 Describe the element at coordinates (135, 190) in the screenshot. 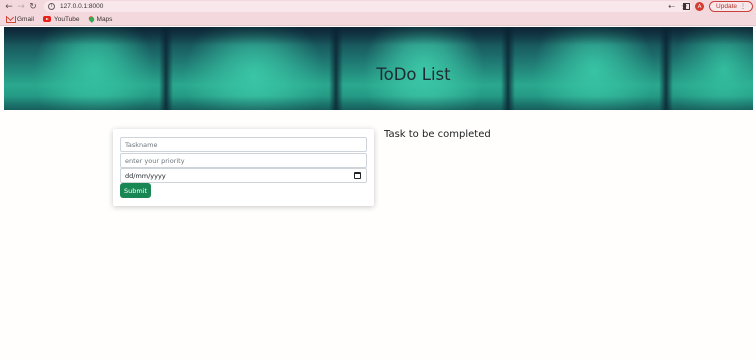

I see `submit-button: Submit` at that location.